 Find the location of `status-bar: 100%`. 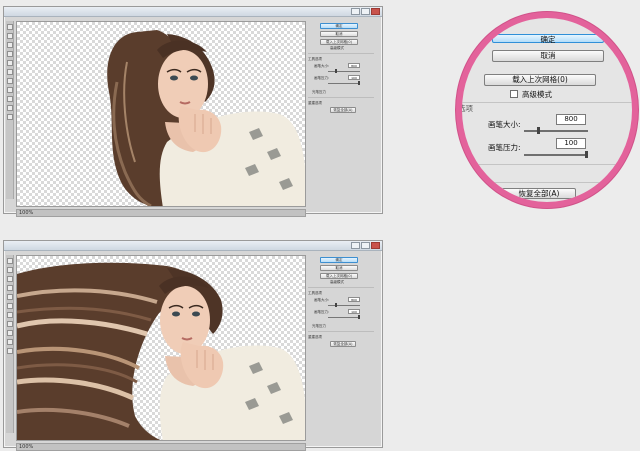

status-bar: 100% is located at coordinates (161, 447).